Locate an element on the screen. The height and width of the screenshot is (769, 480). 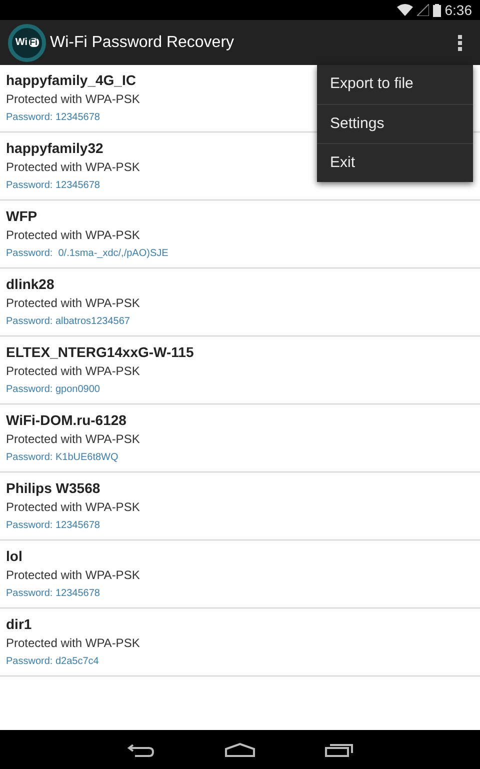
network-name: happyfamily32 is located at coordinates (55, 148).